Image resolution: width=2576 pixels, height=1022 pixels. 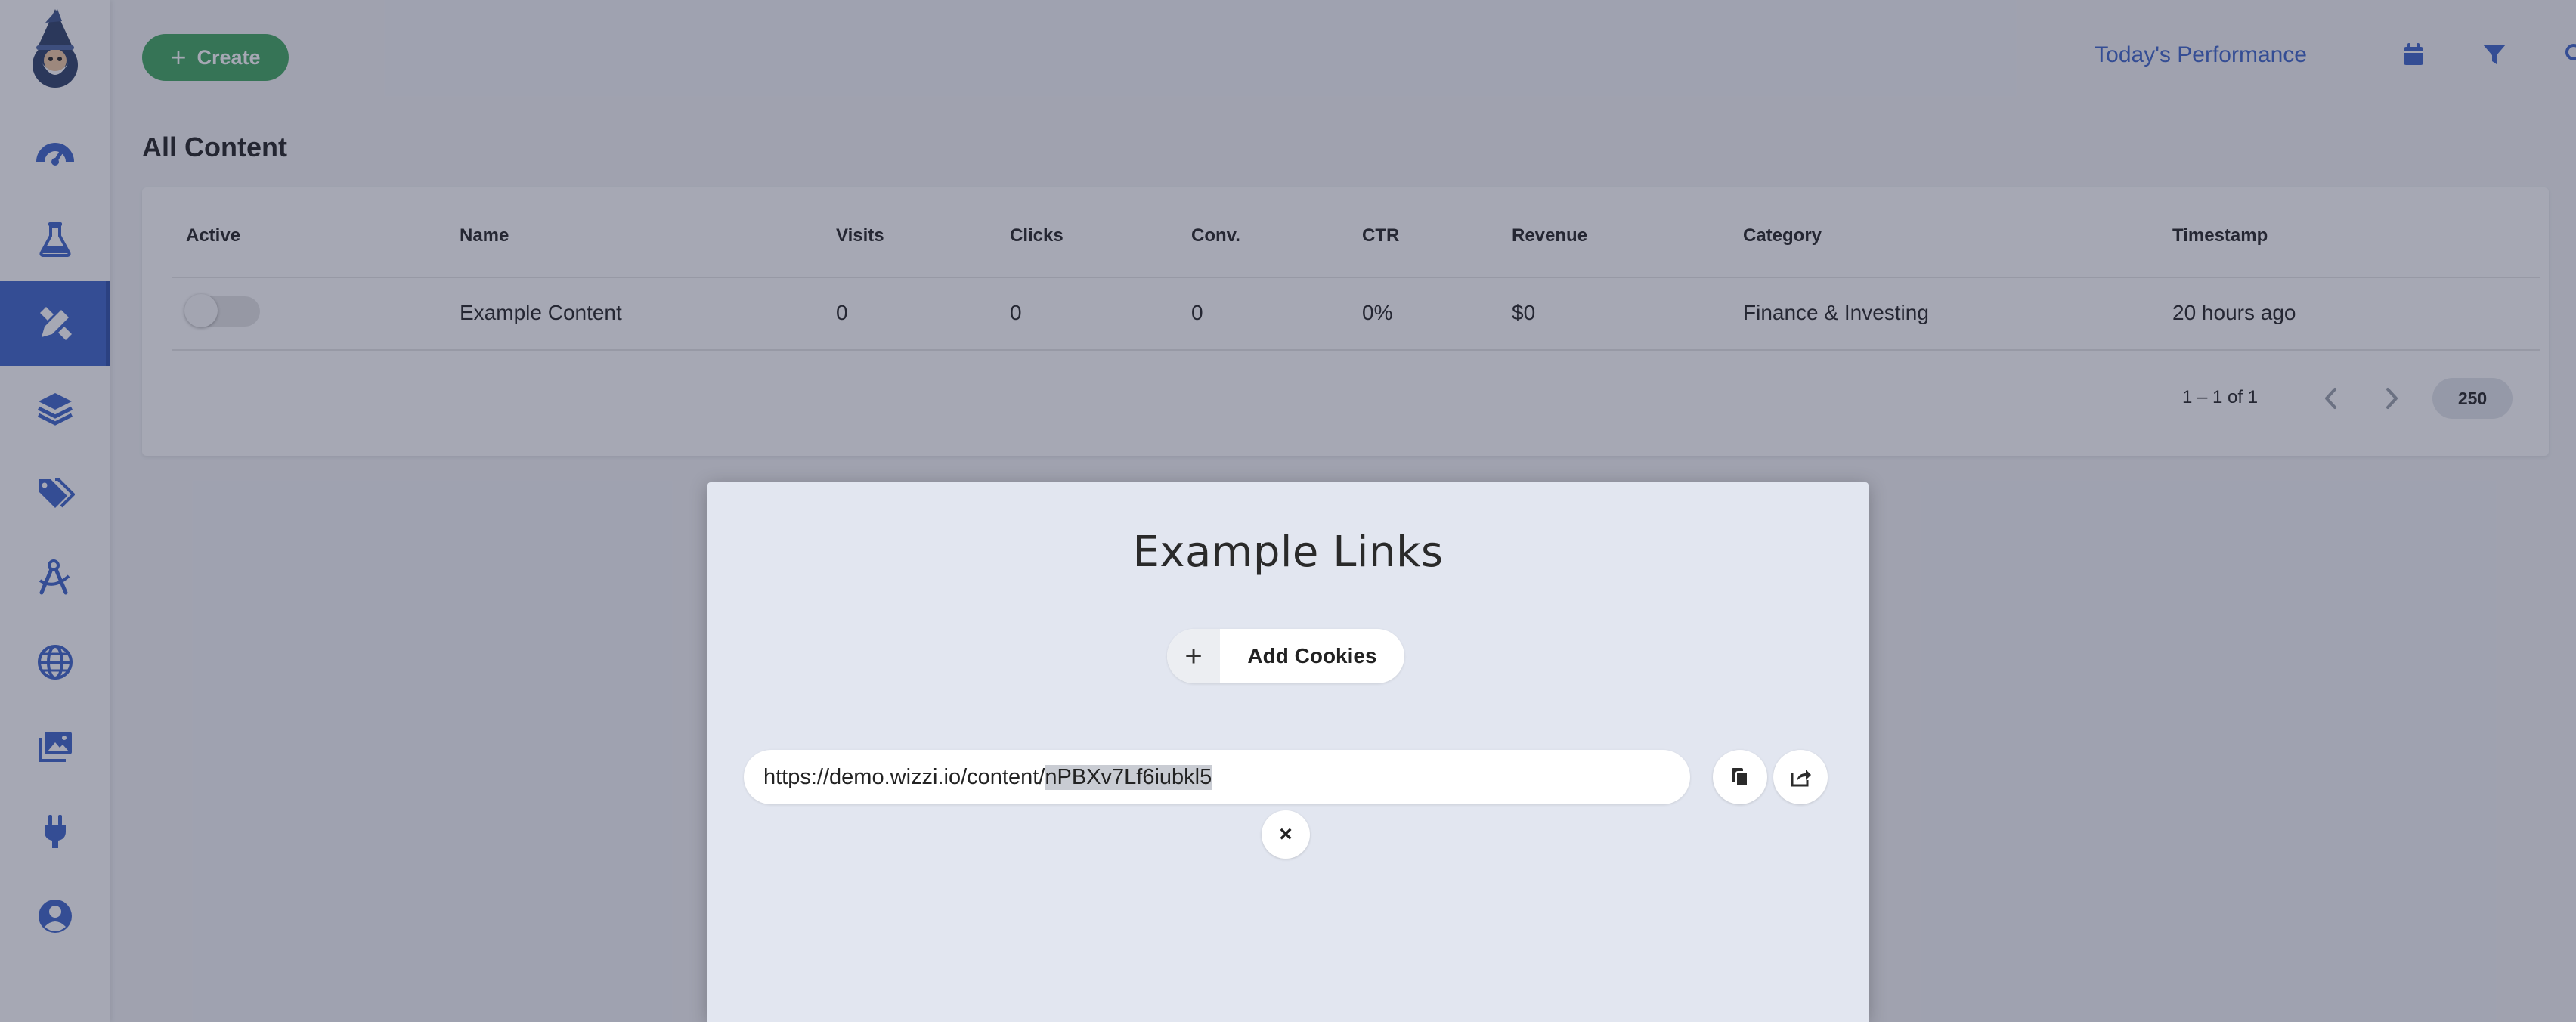 I want to click on url-selected-slug: nPBXv7Lf6iubkl5, so click(x=1128, y=777).